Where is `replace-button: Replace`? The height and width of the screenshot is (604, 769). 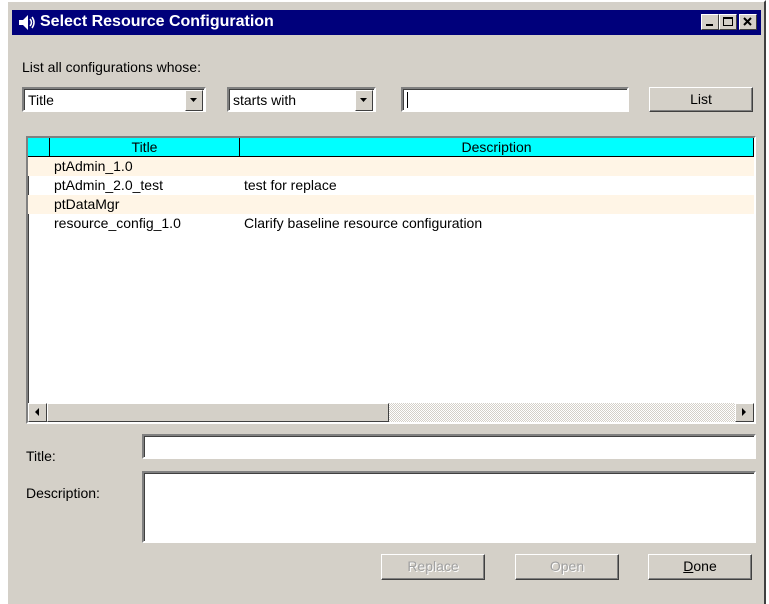
replace-button: Replace is located at coordinates (433, 567).